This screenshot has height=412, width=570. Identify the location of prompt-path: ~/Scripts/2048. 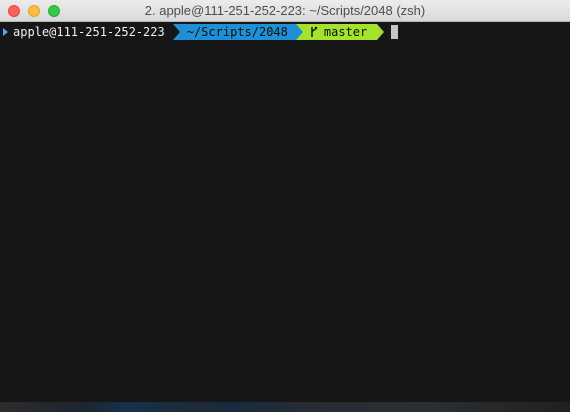
(238, 32).